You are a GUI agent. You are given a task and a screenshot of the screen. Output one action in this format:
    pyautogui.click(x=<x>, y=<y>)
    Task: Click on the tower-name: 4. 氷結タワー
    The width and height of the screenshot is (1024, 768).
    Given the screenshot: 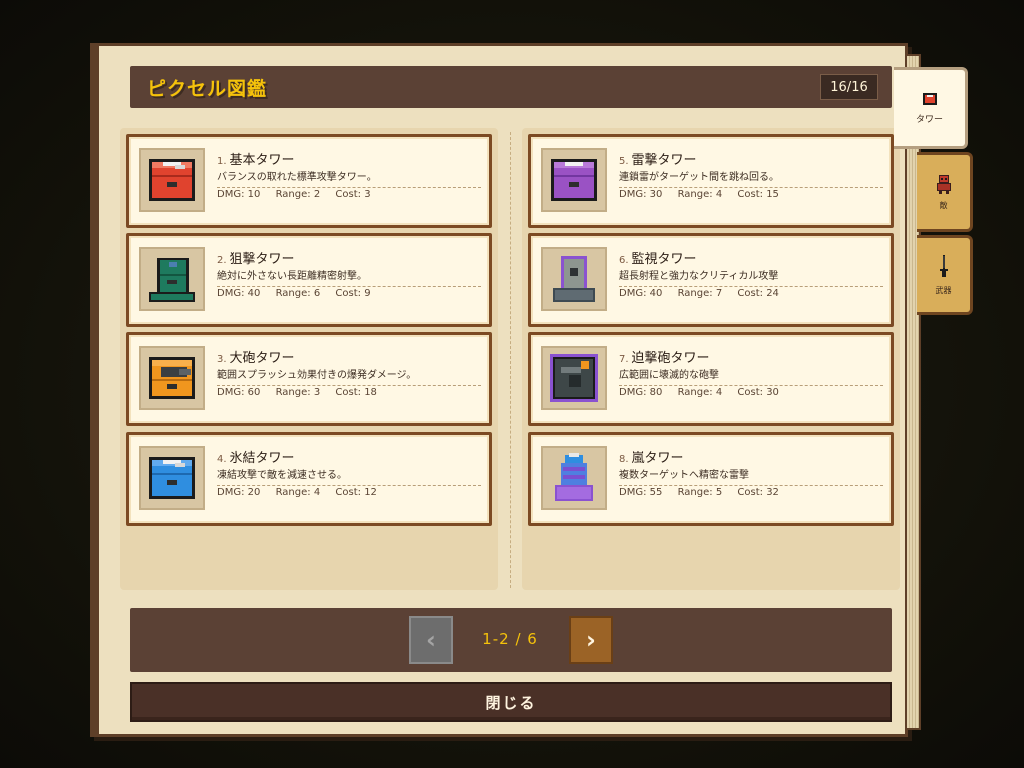 What is the action you would take?
    pyautogui.click(x=256, y=456)
    